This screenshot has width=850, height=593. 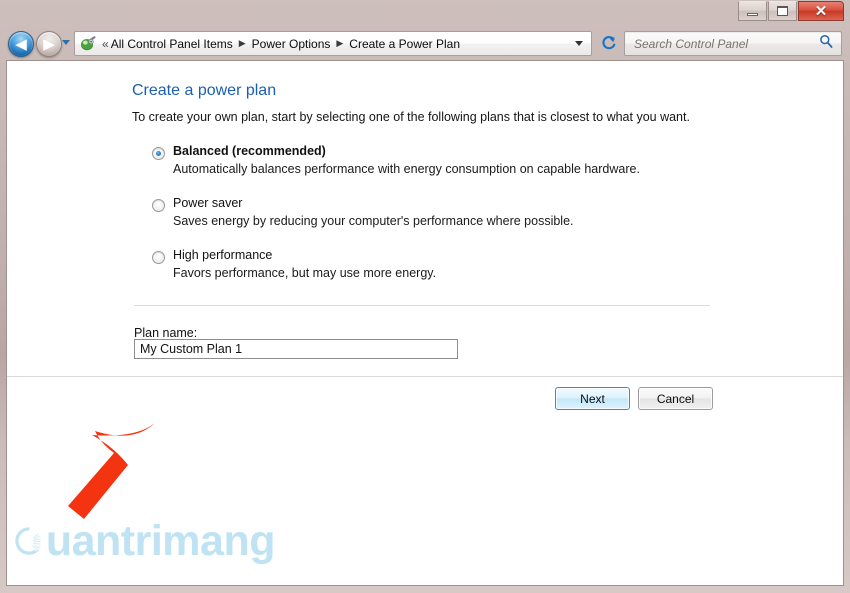 I want to click on page-title: Create a power plan, so click(x=204, y=90).